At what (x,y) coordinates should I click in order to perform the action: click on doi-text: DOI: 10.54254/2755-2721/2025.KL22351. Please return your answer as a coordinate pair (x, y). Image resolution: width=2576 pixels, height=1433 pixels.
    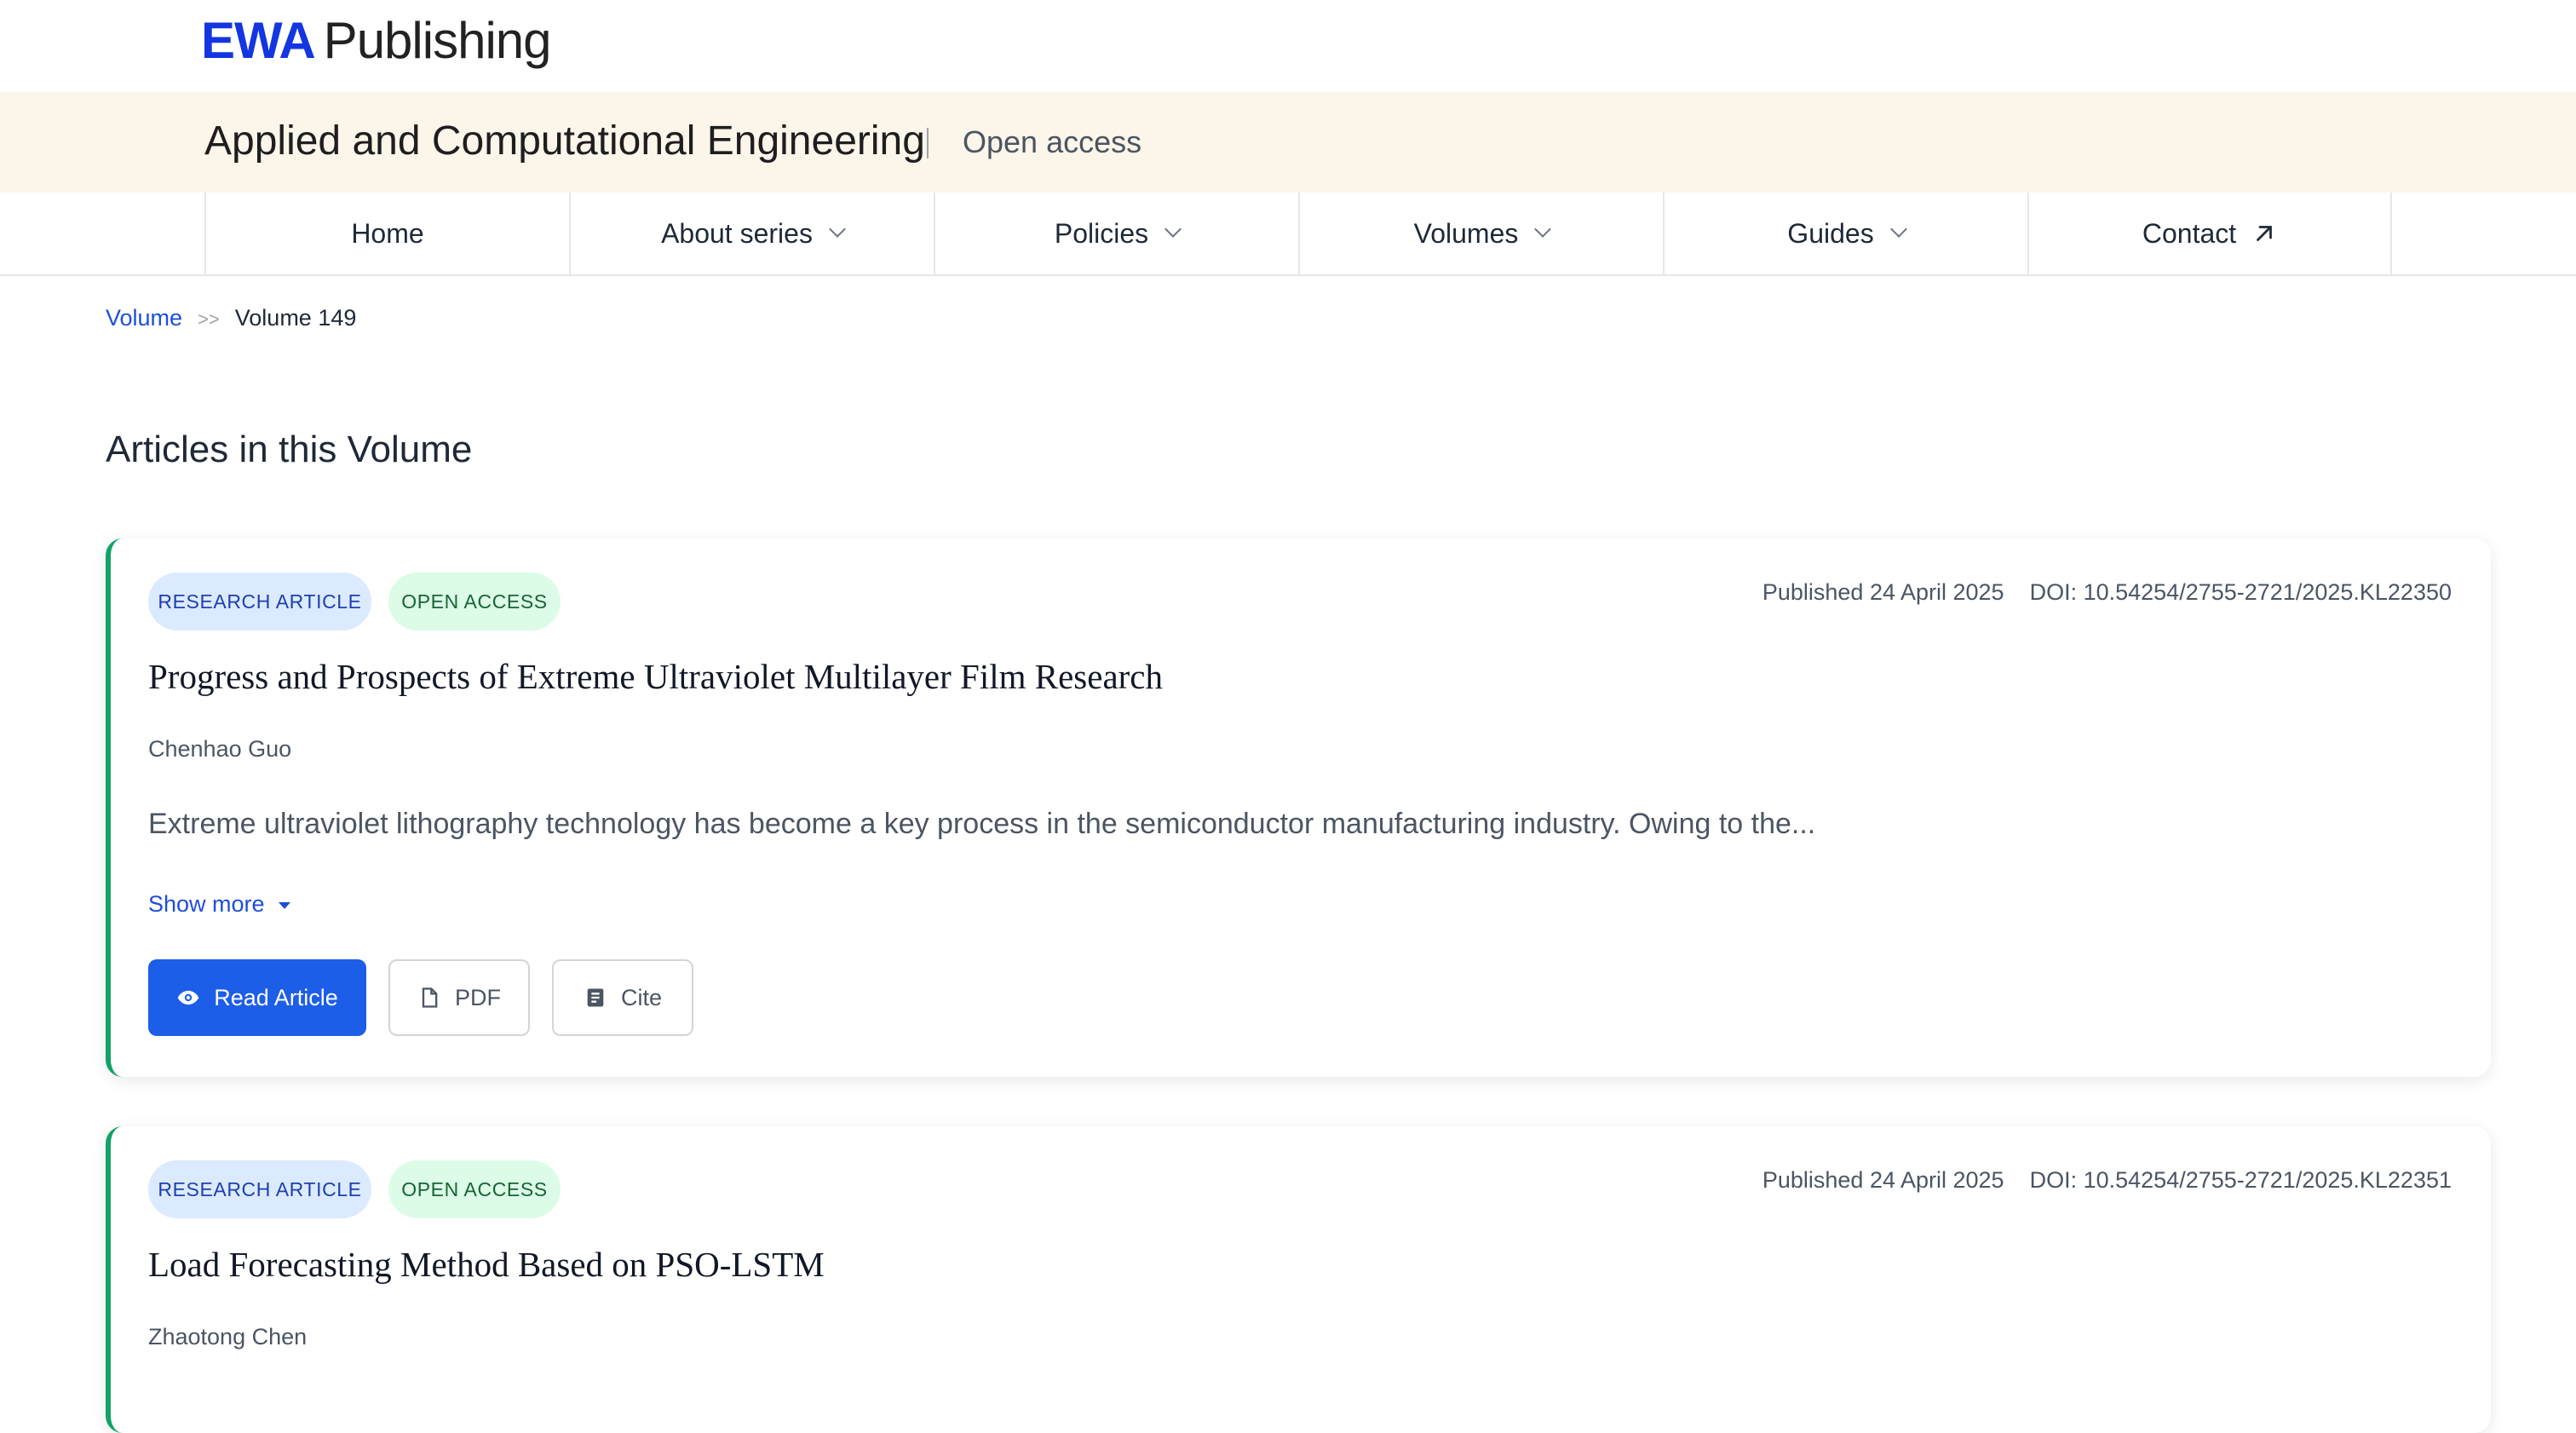
    Looking at the image, I should click on (2240, 1180).